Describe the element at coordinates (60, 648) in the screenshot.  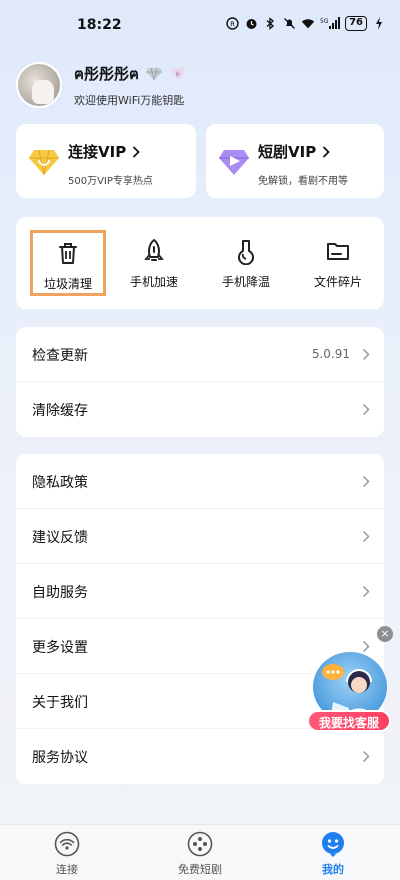
I see `row-label: 更多设置` at that location.